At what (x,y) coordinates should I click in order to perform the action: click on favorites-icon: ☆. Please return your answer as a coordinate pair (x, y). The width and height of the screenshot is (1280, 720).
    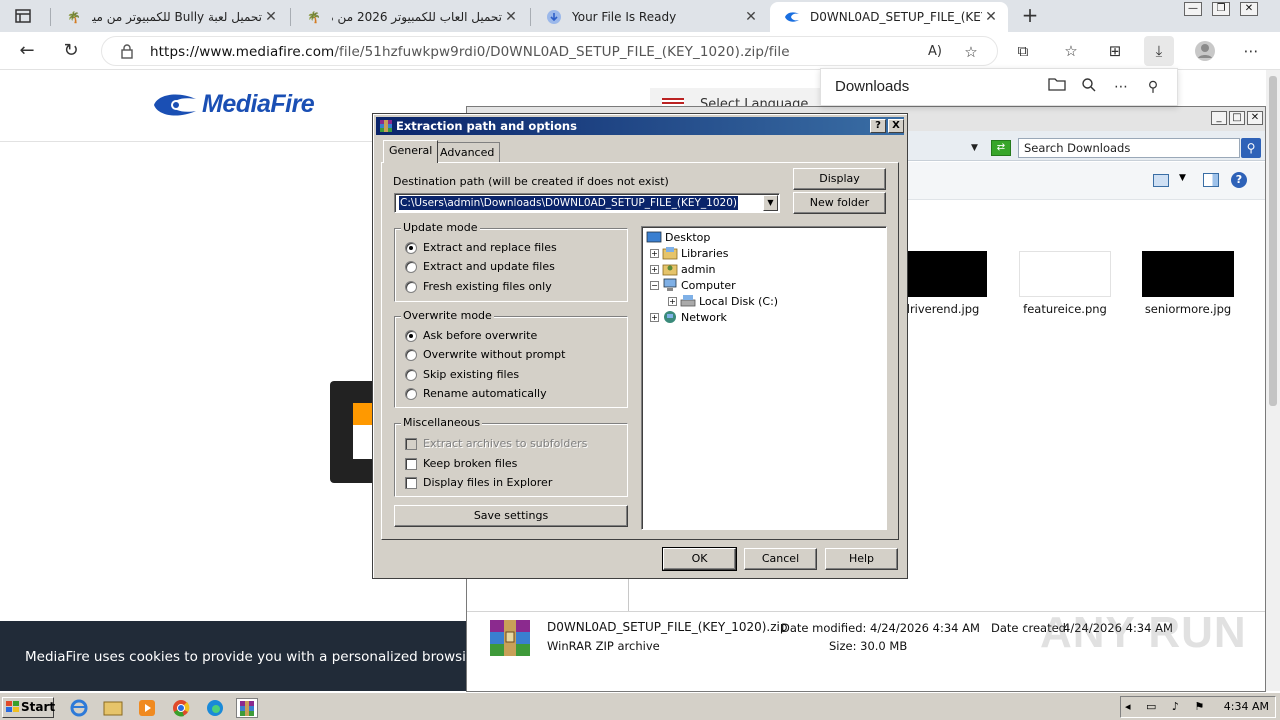
    Looking at the image, I should click on (1071, 51).